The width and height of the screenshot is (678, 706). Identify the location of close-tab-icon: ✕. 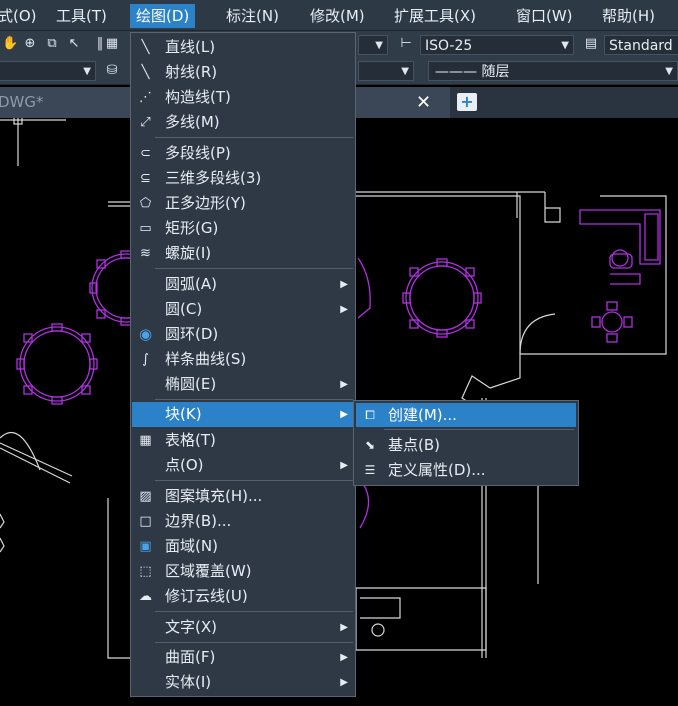
(423, 102).